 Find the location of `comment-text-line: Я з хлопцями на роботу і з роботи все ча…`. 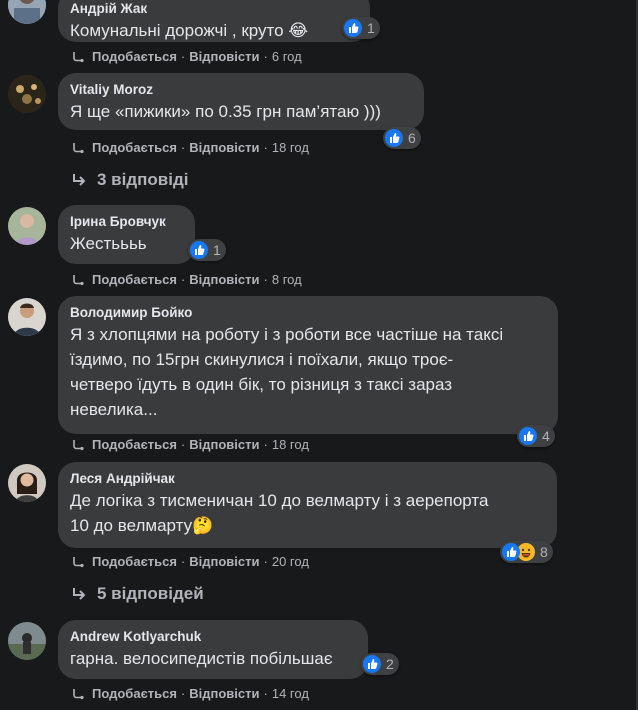

comment-text-line: Я з хлопцями на роботу і з роботи все ча… is located at coordinates (287, 334).